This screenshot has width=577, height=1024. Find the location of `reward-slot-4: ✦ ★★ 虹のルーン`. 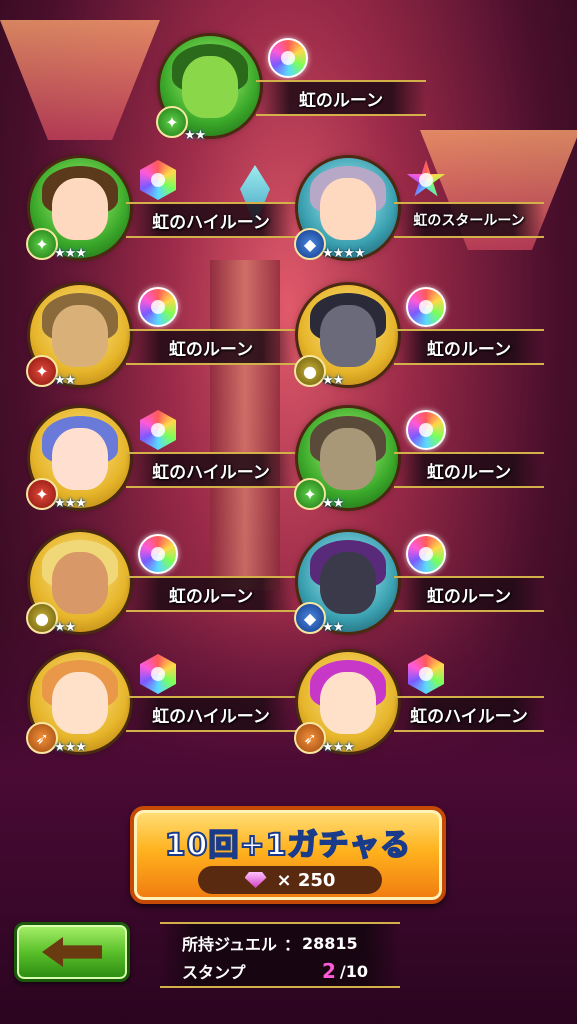

reward-slot-4: ✦ ★★ 虹のルーン is located at coordinates (161, 337).